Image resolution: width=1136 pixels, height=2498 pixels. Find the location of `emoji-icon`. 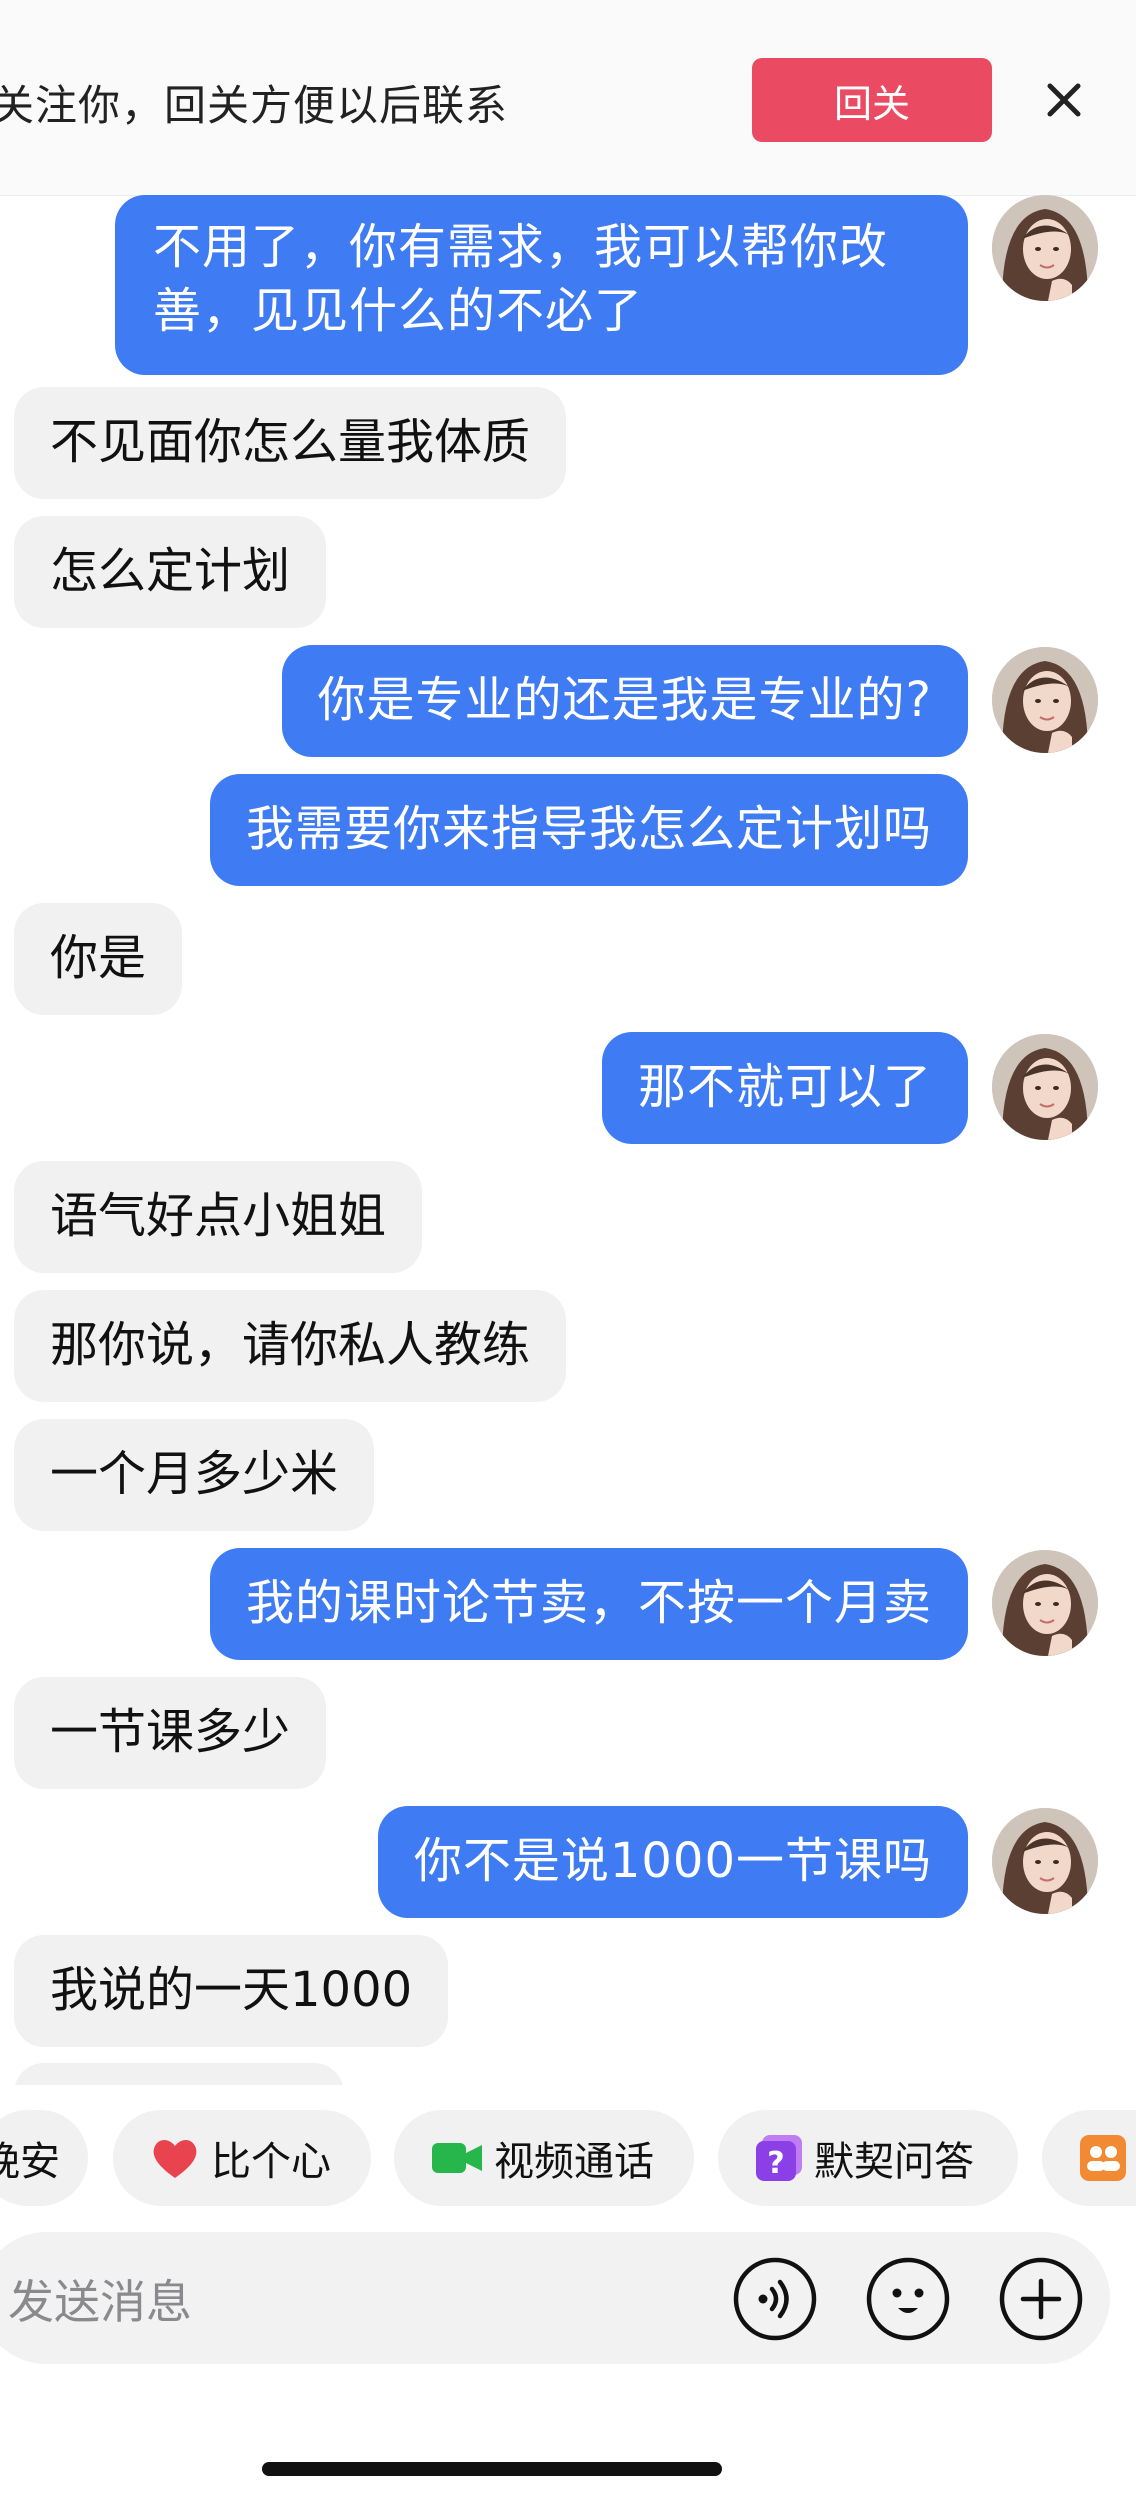

emoji-icon is located at coordinates (908, 2299).